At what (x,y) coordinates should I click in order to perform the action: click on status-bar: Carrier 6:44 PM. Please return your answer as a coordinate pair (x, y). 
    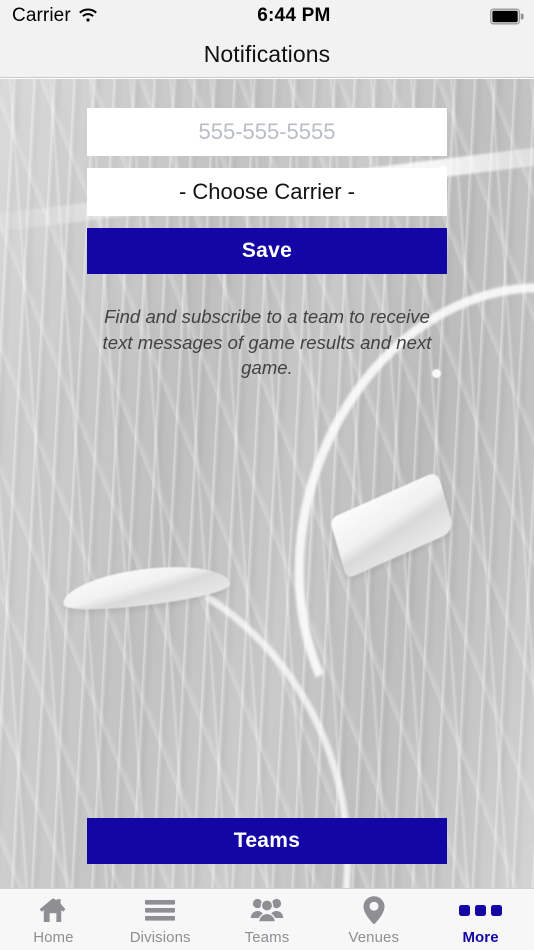
    Looking at the image, I should click on (267, 16).